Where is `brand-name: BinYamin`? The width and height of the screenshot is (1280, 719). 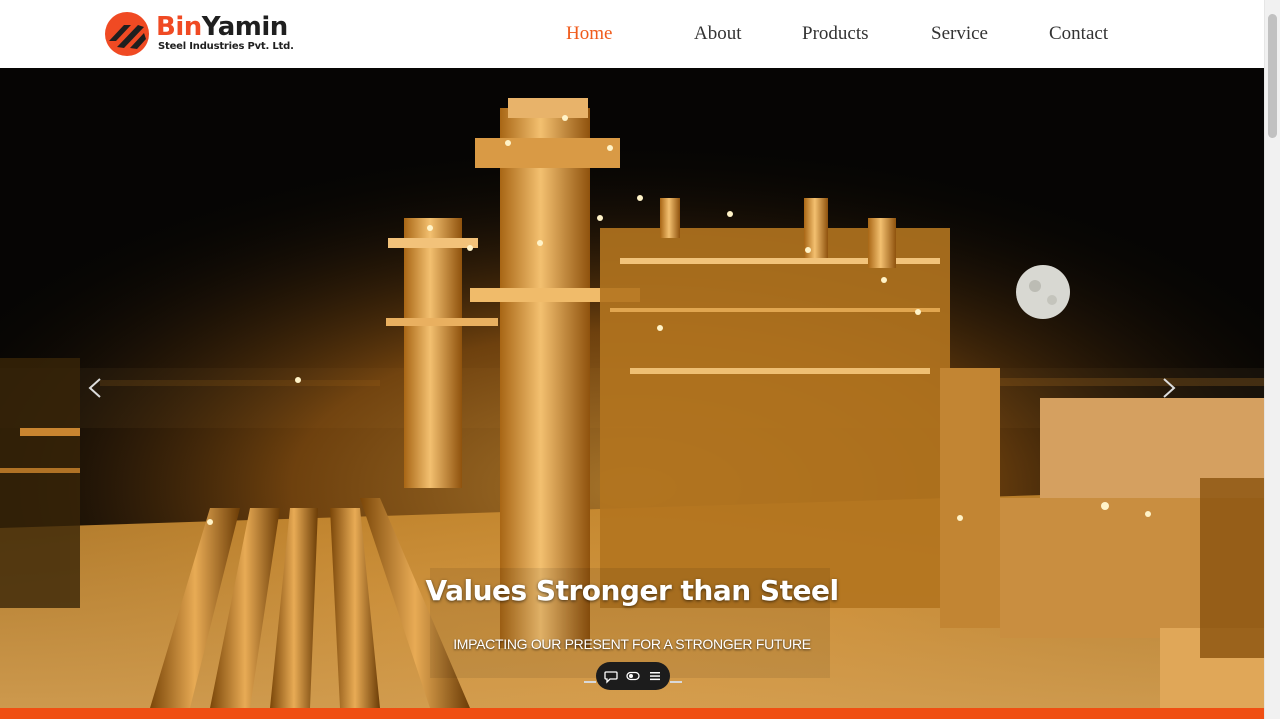 brand-name: BinYamin is located at coordinates (222, 27).